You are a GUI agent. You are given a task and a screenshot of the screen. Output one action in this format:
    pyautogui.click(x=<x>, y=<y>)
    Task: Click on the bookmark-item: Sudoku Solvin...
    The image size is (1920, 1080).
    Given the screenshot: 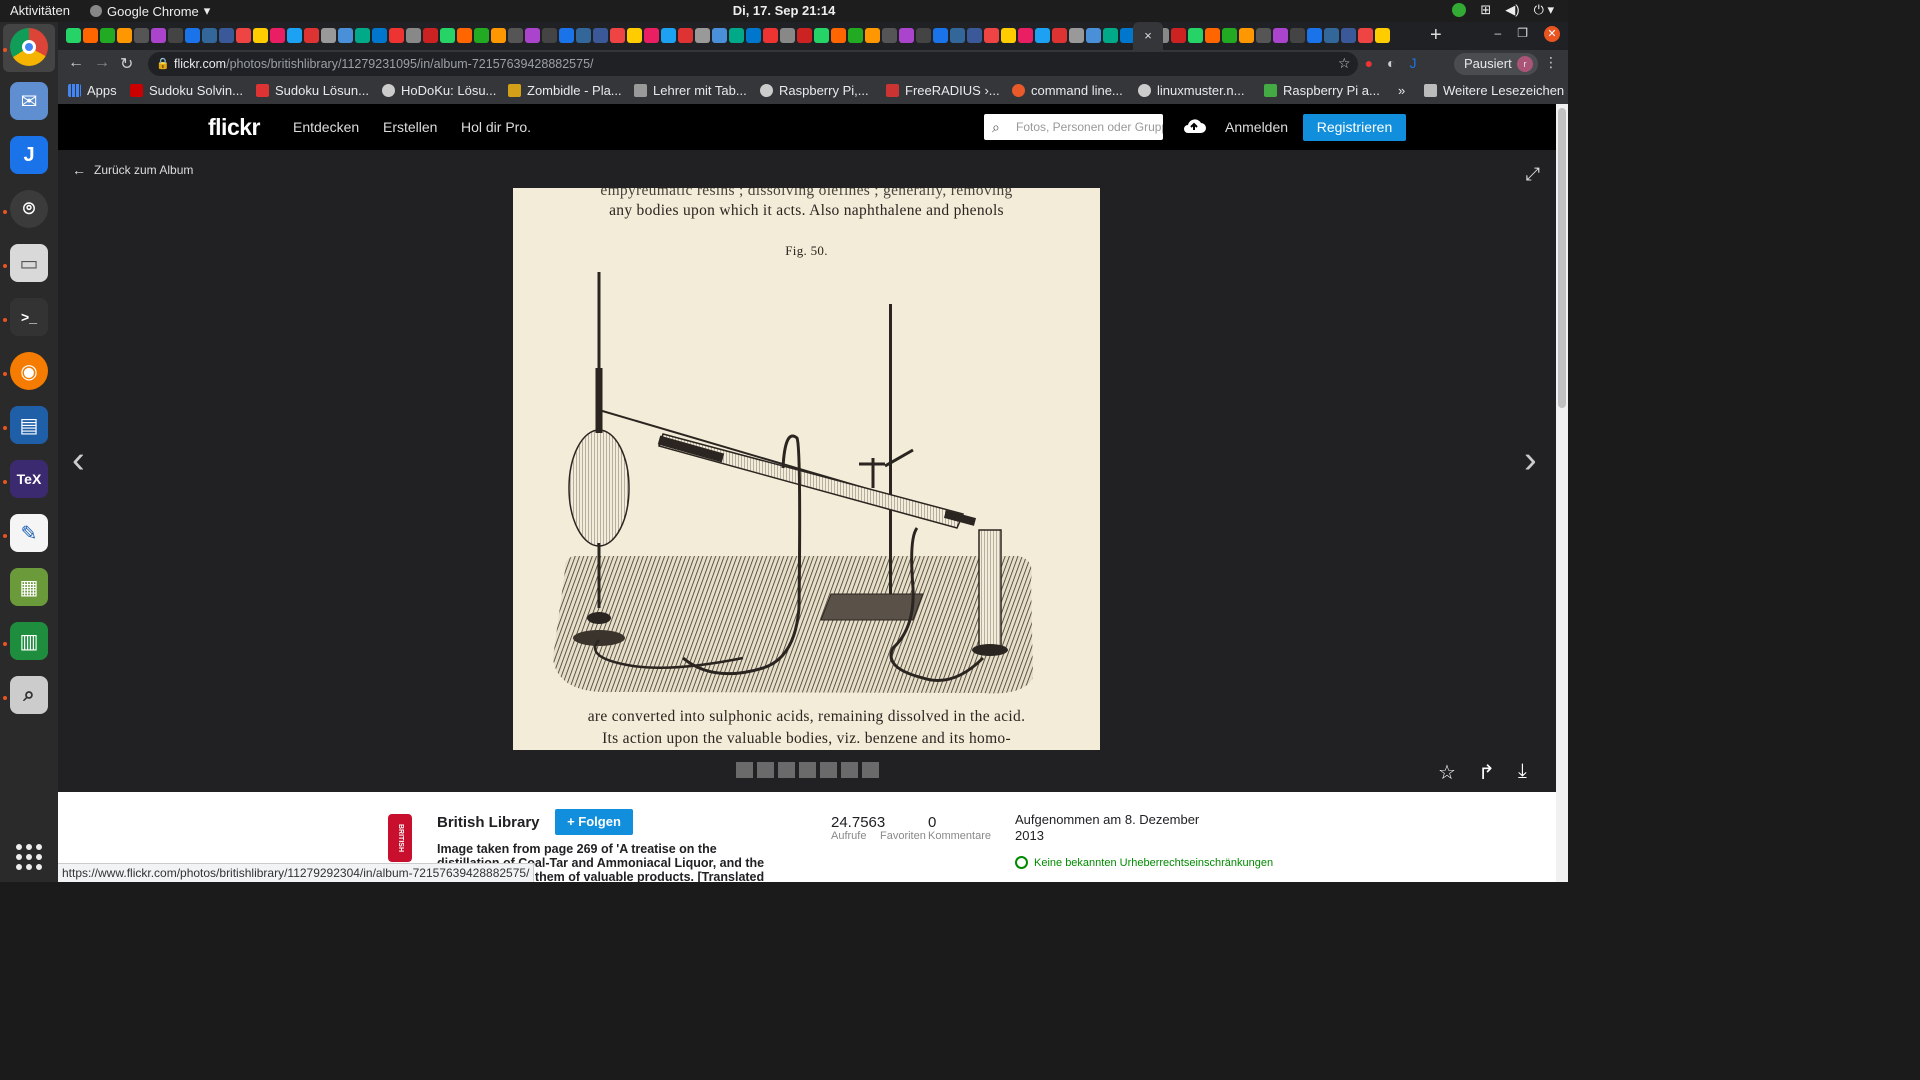 What is the action you would take?
    pyautogui.click(x=186, y=90)
    